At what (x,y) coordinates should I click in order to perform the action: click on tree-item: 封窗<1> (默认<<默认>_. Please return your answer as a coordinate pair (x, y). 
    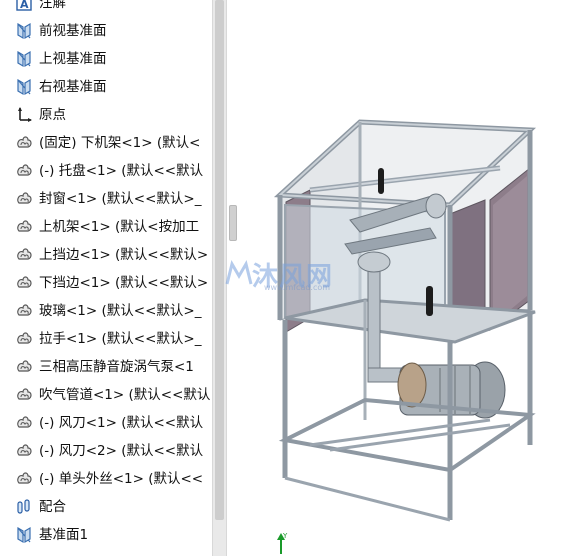
    Looking at the image, I should click on (106, 199).